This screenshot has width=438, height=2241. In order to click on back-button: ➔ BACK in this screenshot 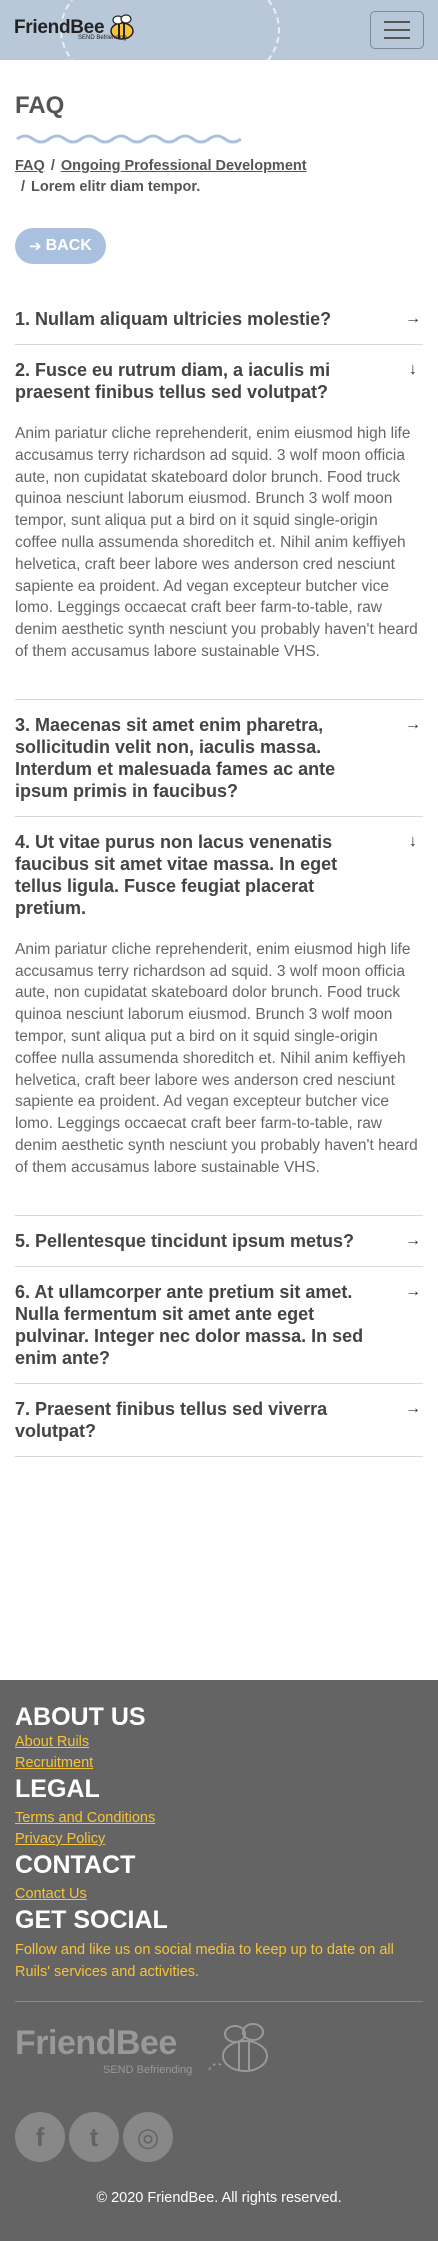, I will do `click(60, 246)`.